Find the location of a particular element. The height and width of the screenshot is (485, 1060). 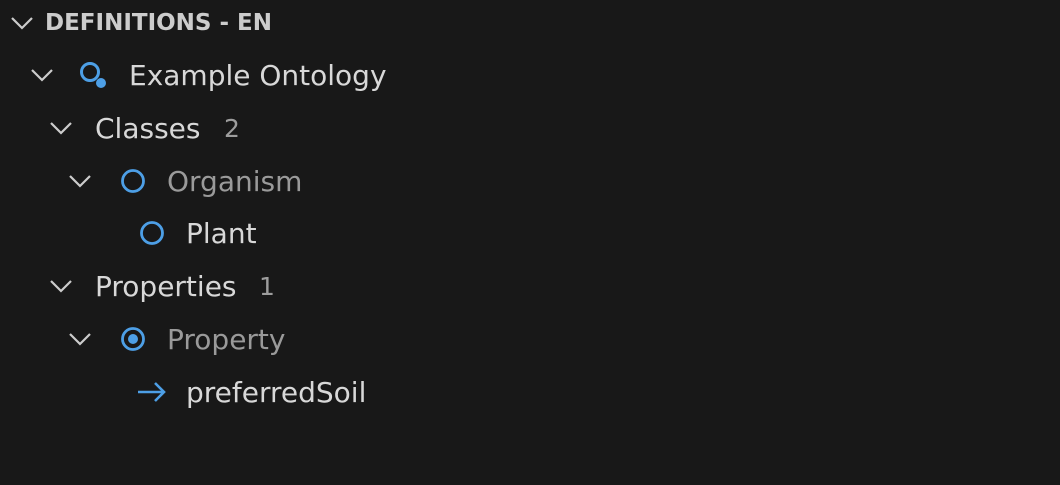

tree-item-preferredsoil: preferredSoil is located at coordinates (530, 392).